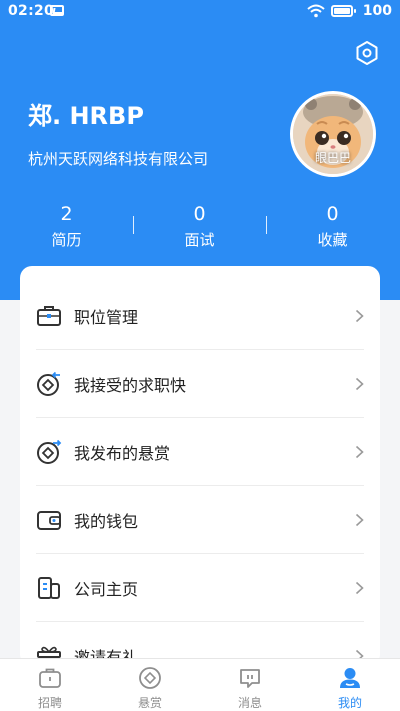 The width and height of the screenshot is (400, 711). I want to click on menu-item-published-rewards: 我发布的悬赏, so click(200, 452).